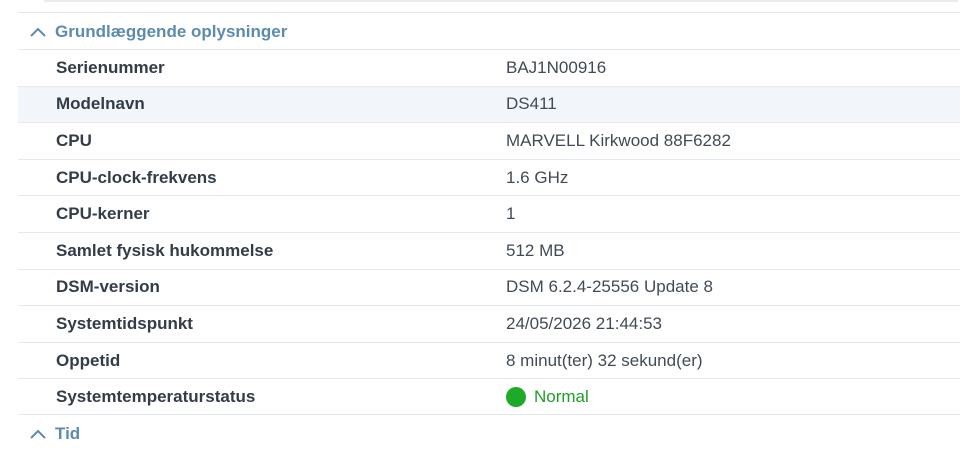 The height and width of the screenshot is (450, 960). What do you see at coordinates (68, 433) in the screenshot?
I see `section-title: Tid` at bounding box center [68, 433].